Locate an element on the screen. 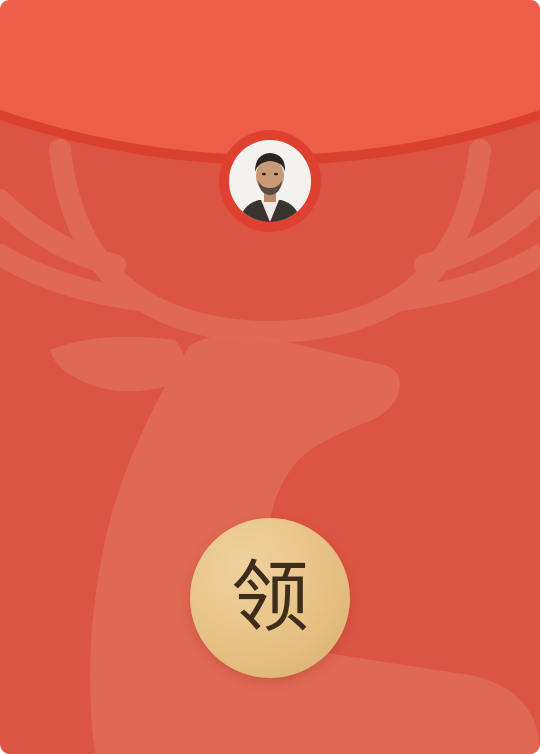 The height and width of the screenshot is (754, 540). person-avatar-icon is located at coordinates (270, 181).